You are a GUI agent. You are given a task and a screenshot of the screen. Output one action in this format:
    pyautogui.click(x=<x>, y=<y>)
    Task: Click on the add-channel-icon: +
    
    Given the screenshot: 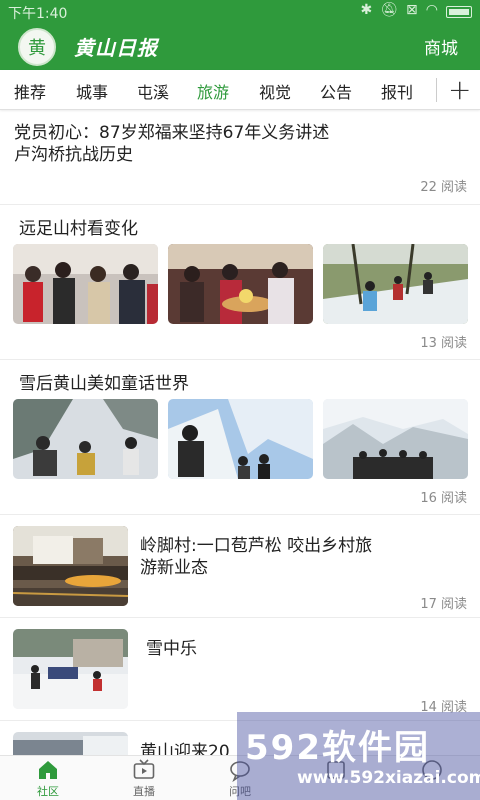 What is the action you would take?
    pyautogui.click(x=459, y=89)
    